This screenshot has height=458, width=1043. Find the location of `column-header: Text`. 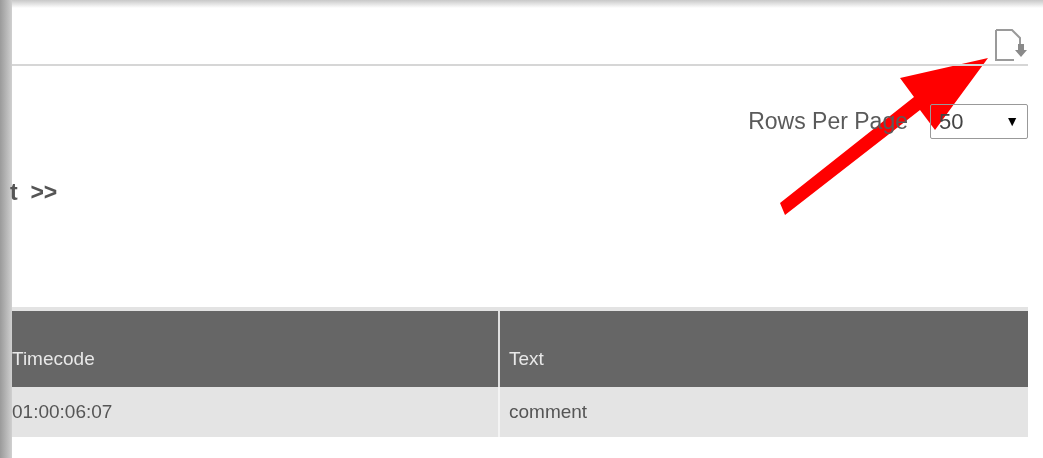

column-header: Text is located at coordinates (526, 358).